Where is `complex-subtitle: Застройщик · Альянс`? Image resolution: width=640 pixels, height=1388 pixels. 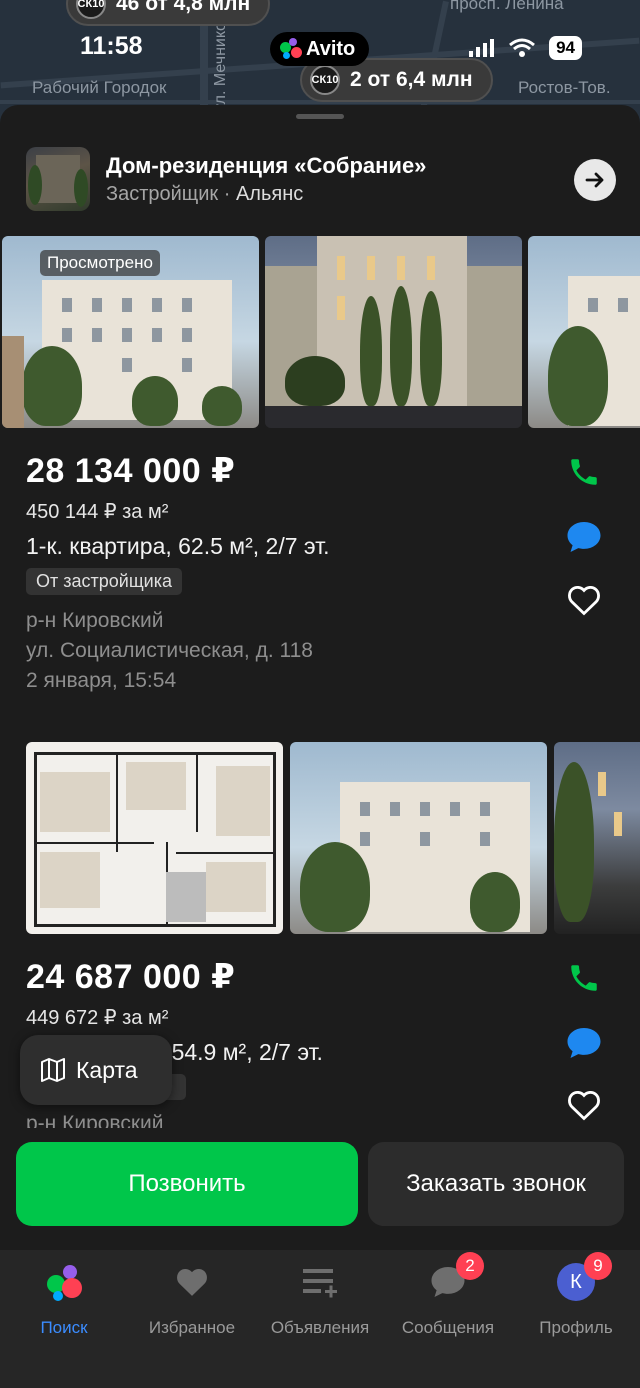 complex-subtitle: Застройщик · Альянс is located at coordinates (204, 194).